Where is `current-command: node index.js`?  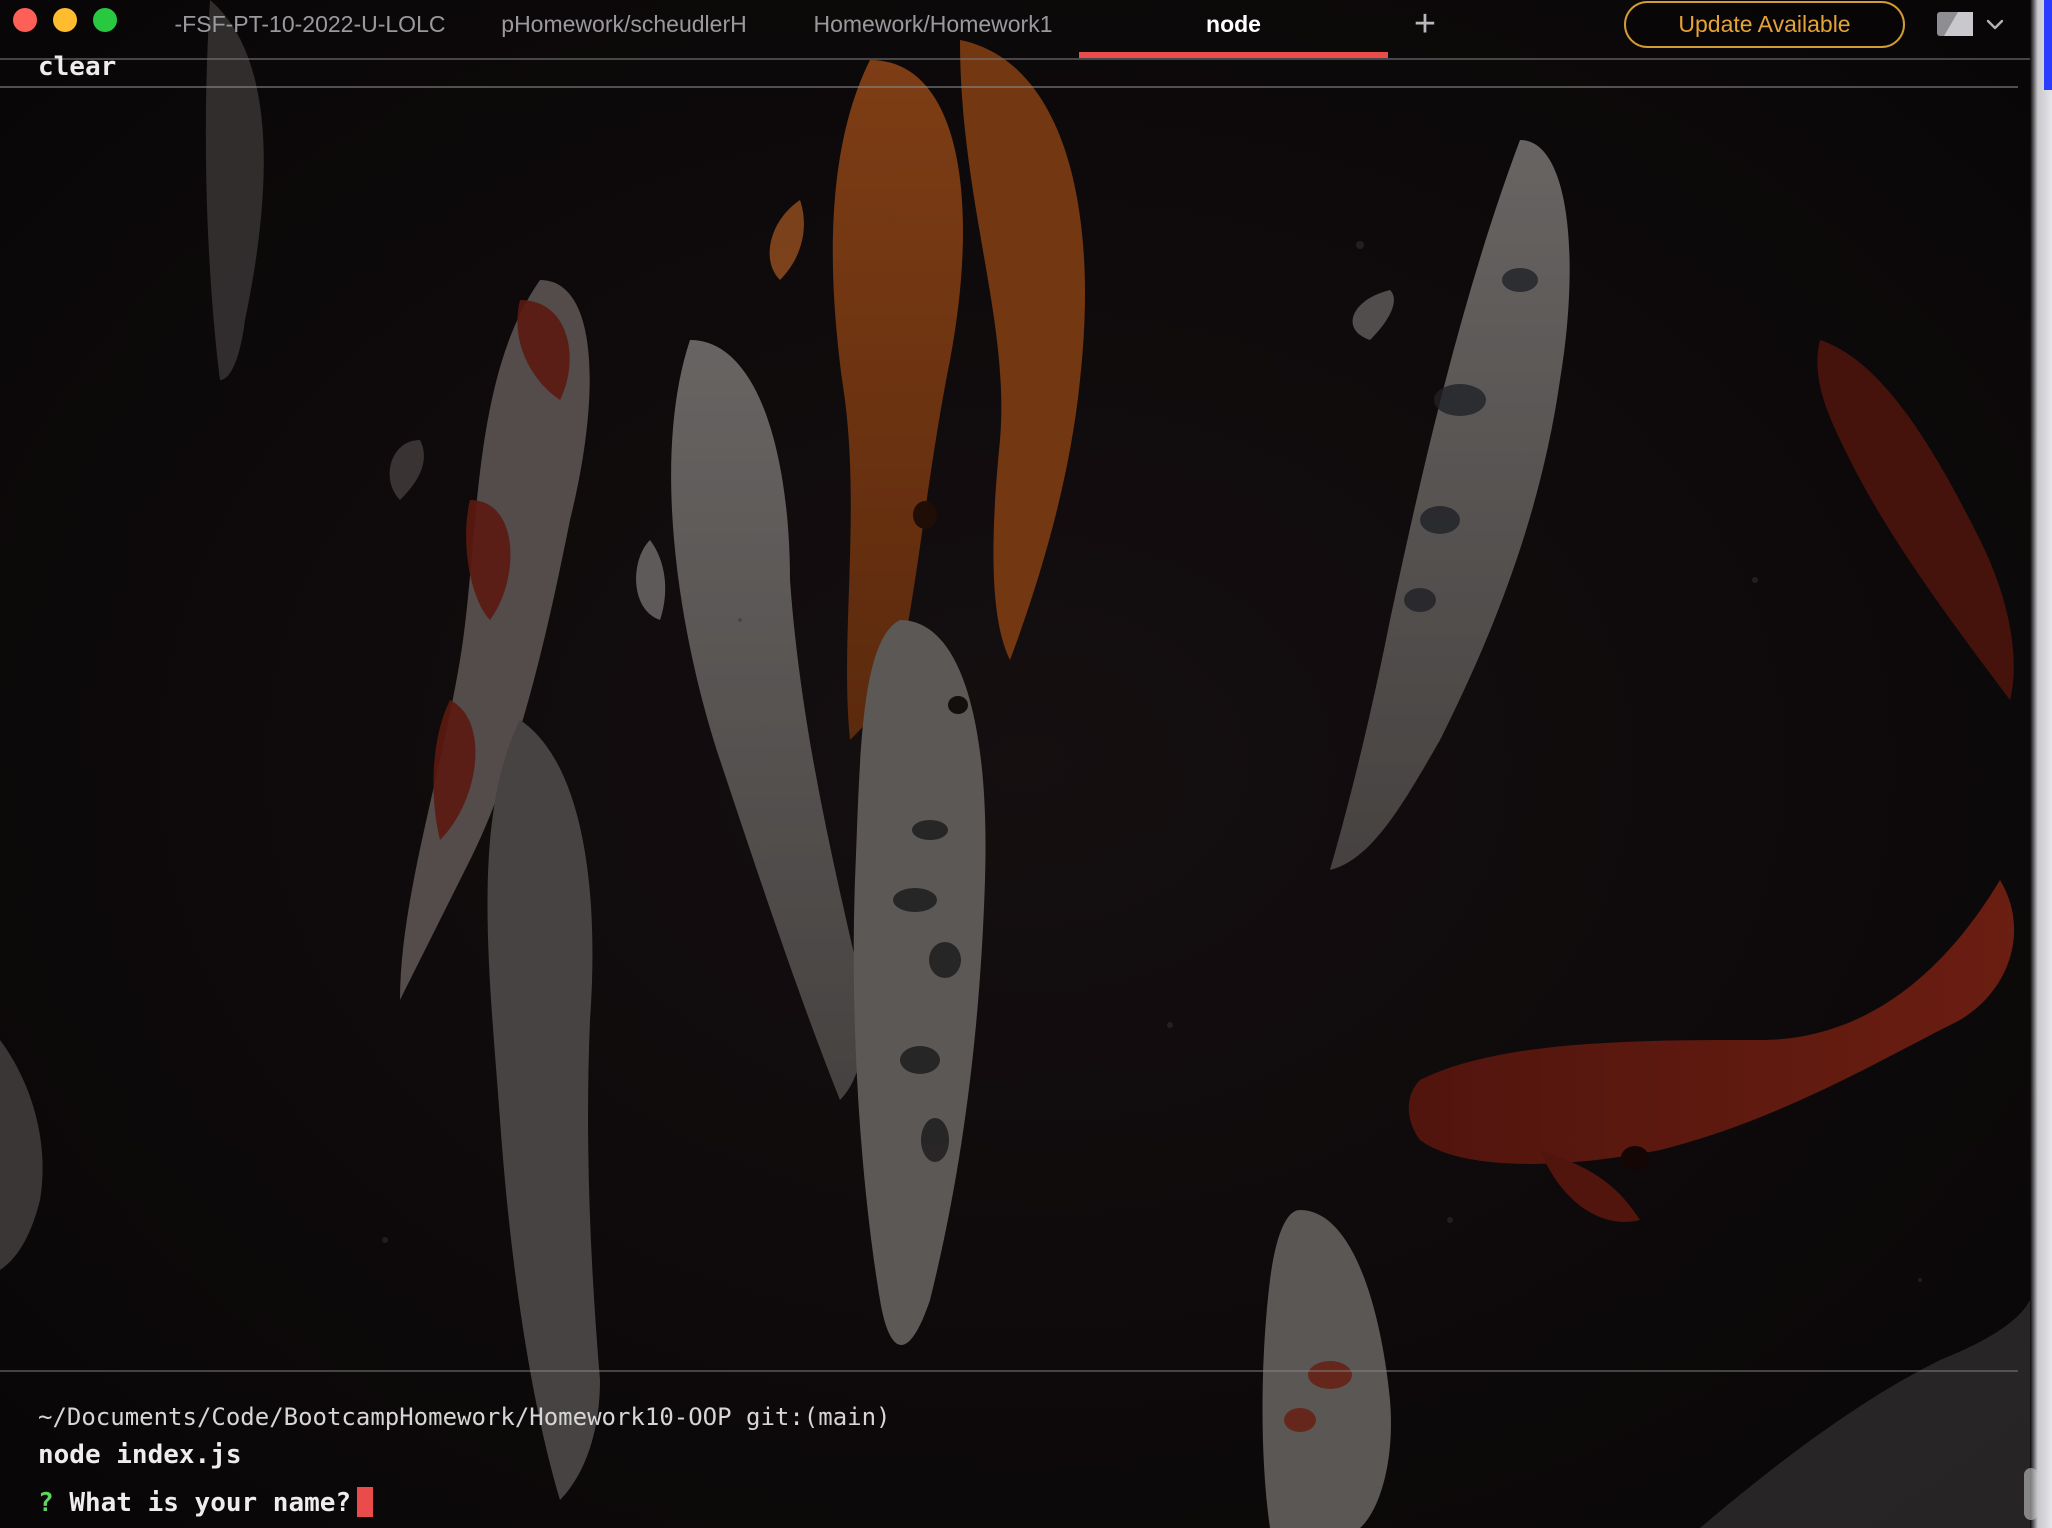
current-command: node index.js is located at coordinates (140, 1455).